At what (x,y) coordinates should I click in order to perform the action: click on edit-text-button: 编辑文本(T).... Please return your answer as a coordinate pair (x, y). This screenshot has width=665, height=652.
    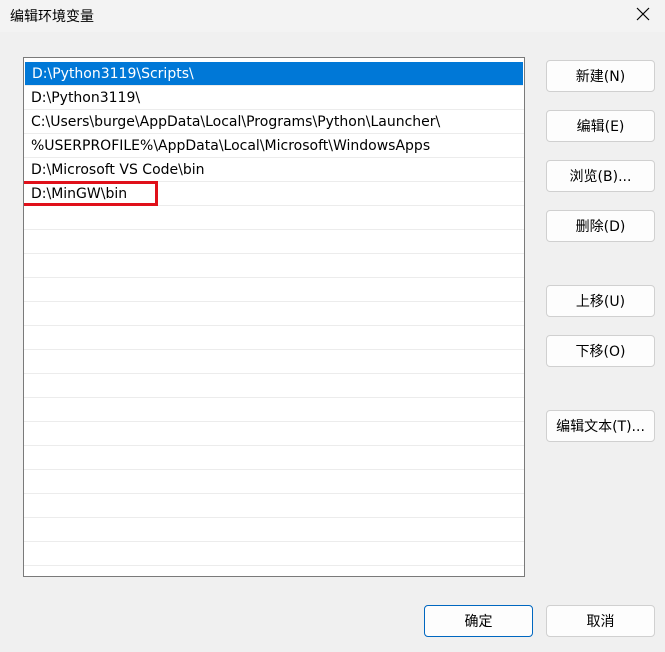
    Looking at the image, I should click on (600, 426).